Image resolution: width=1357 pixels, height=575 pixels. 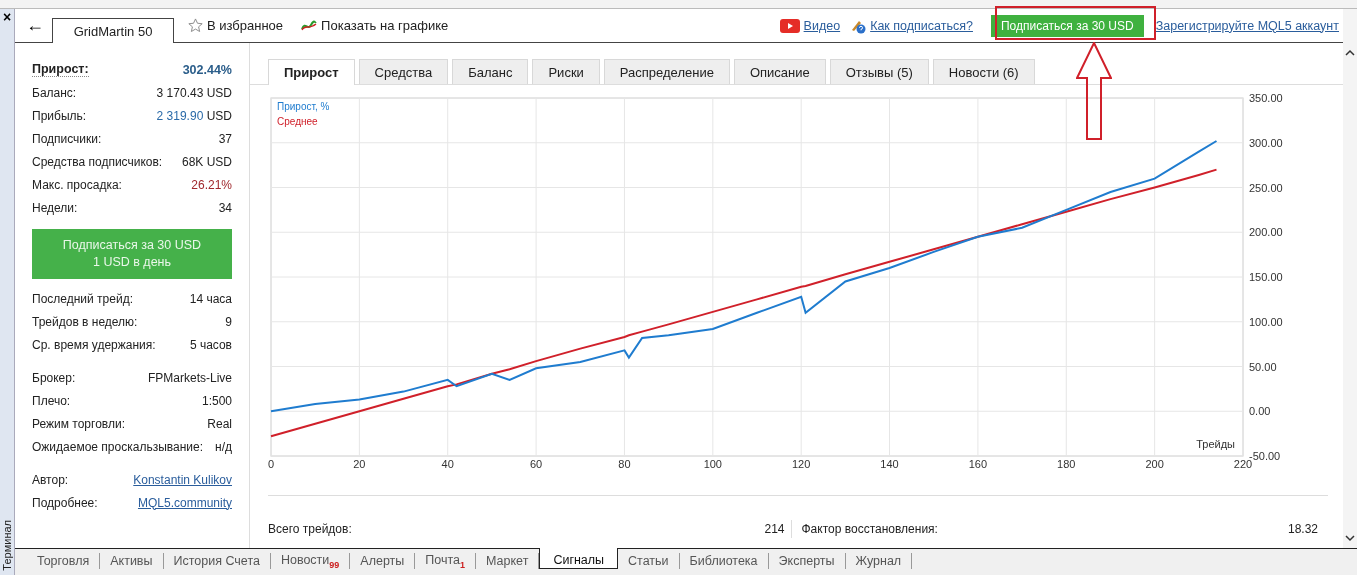 I want to click on stat-label: Фактор восстановления:, so click(x=869, y=529).